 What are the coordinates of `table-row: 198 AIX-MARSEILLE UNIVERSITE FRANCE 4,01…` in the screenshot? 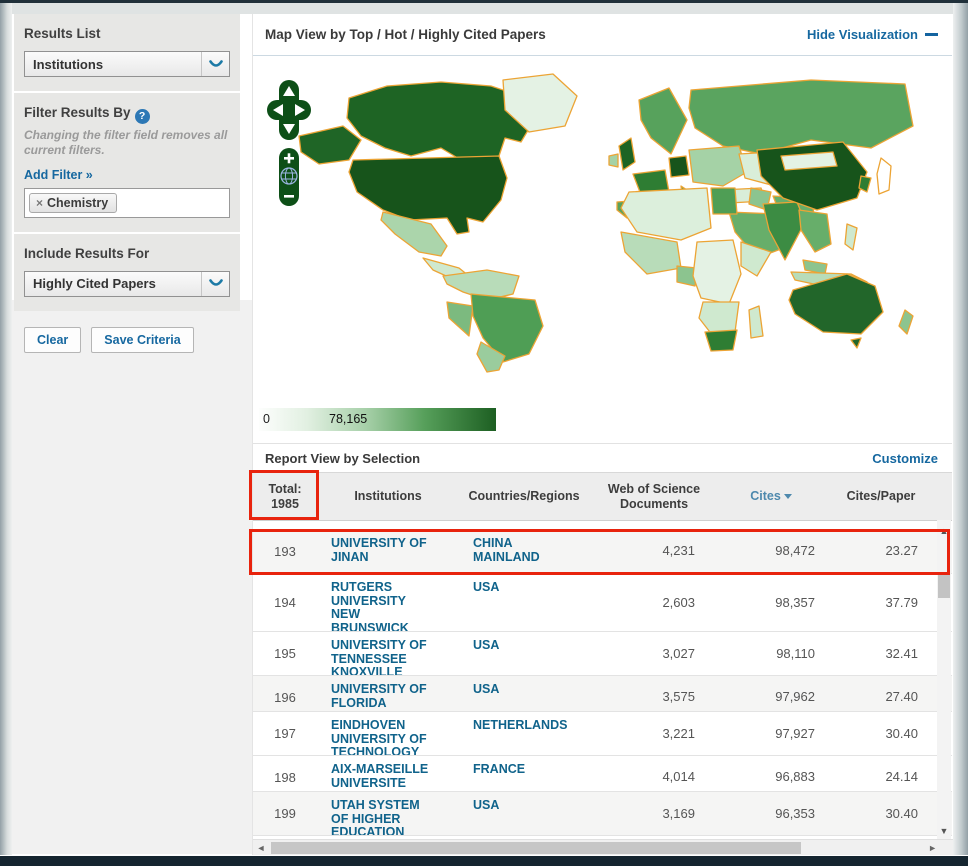 It's located at (602, 774).